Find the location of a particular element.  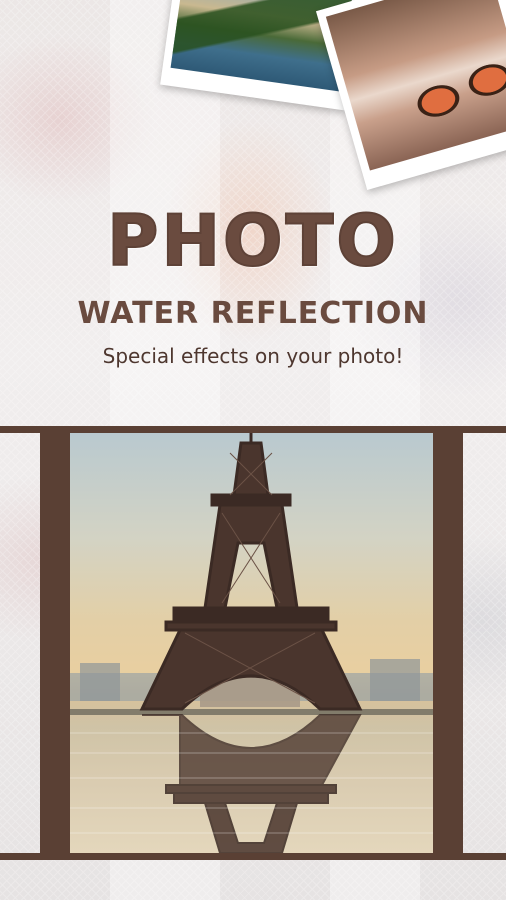

frame-bar-bottom is located at coordinates (253, 856).